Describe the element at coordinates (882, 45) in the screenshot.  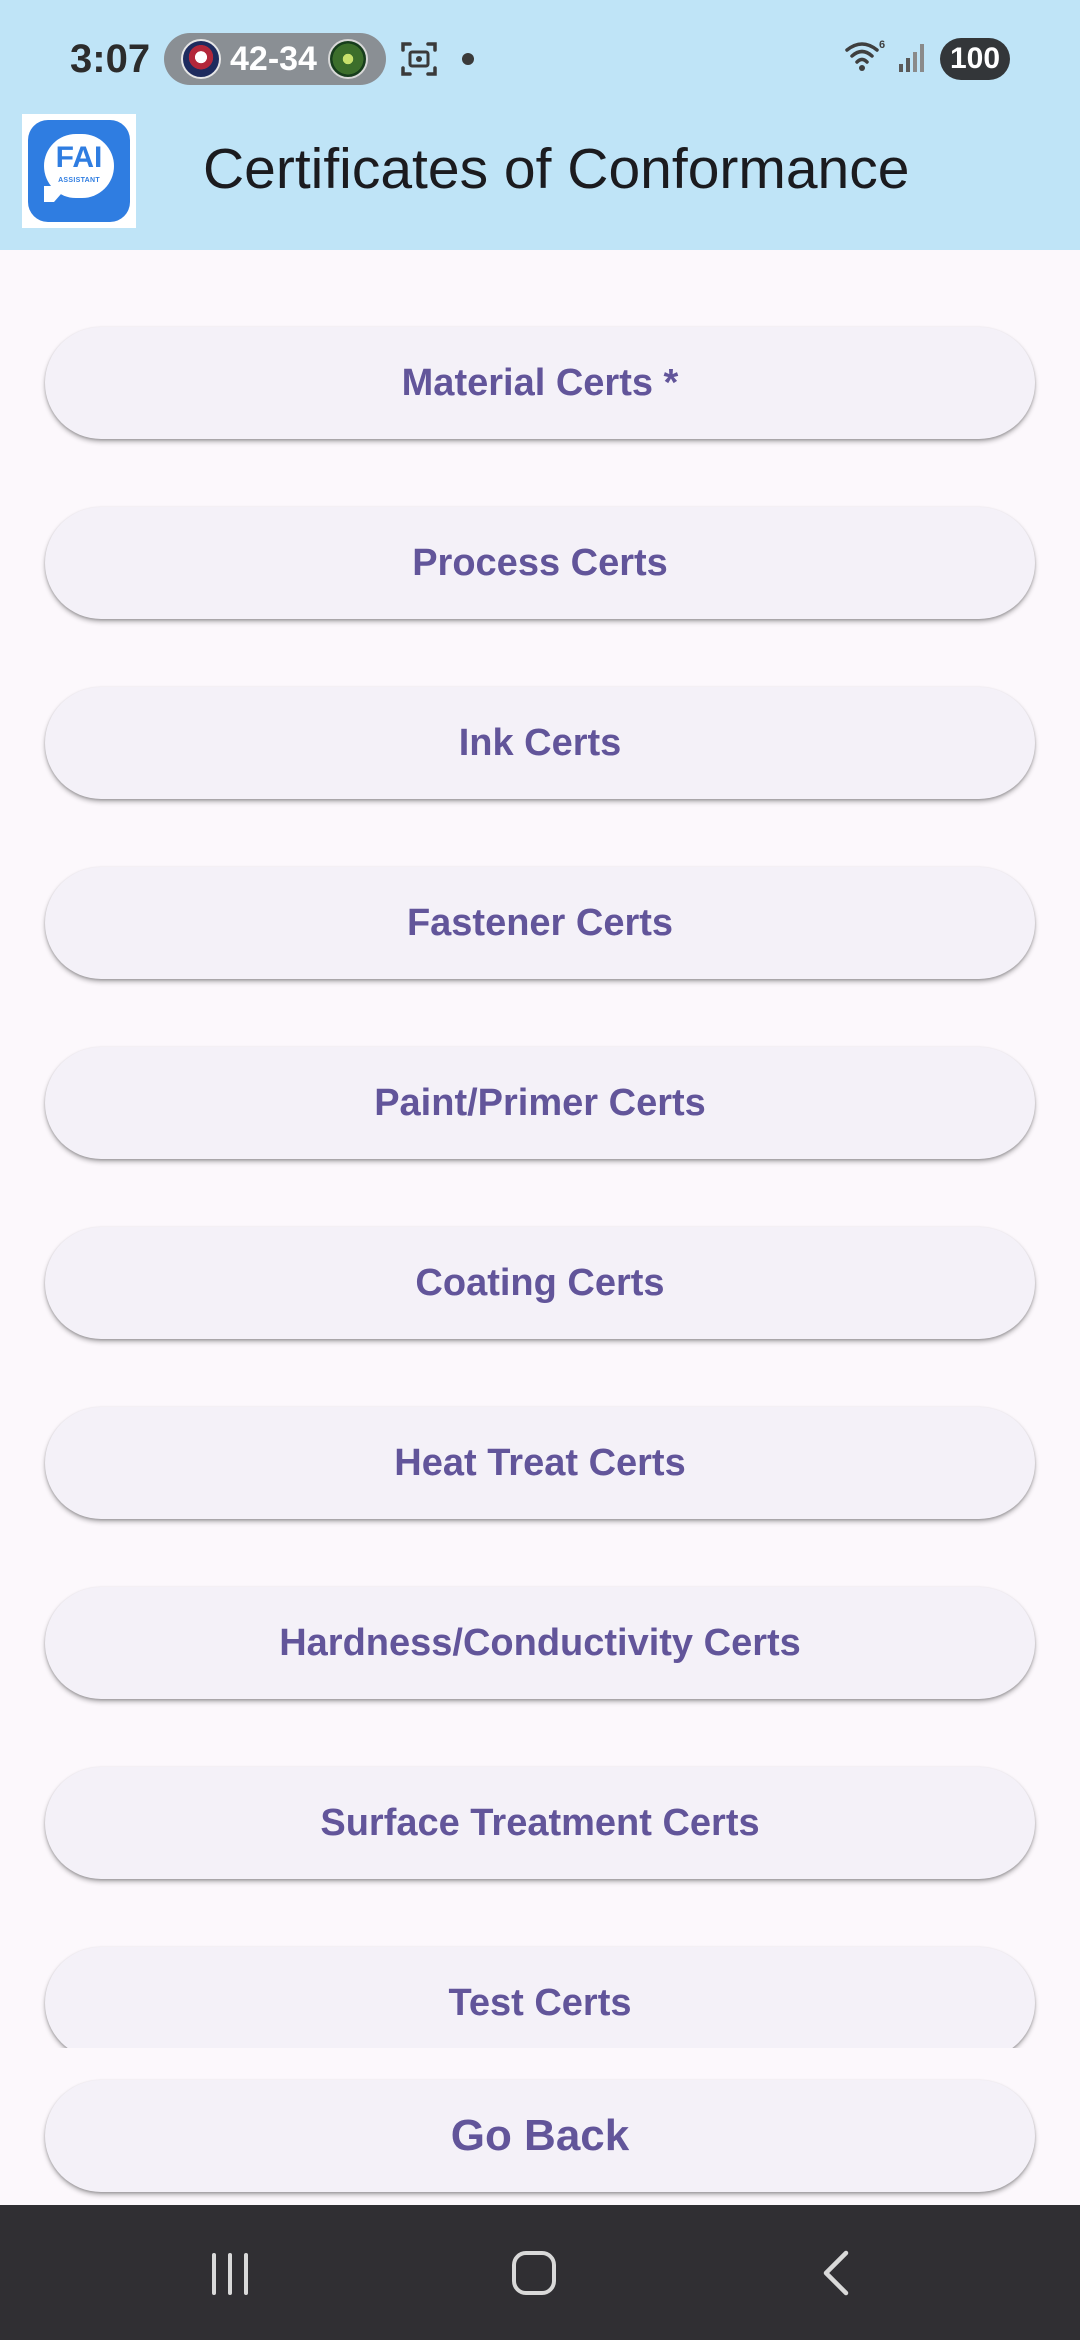
I see `svg-text: 6` at that location.